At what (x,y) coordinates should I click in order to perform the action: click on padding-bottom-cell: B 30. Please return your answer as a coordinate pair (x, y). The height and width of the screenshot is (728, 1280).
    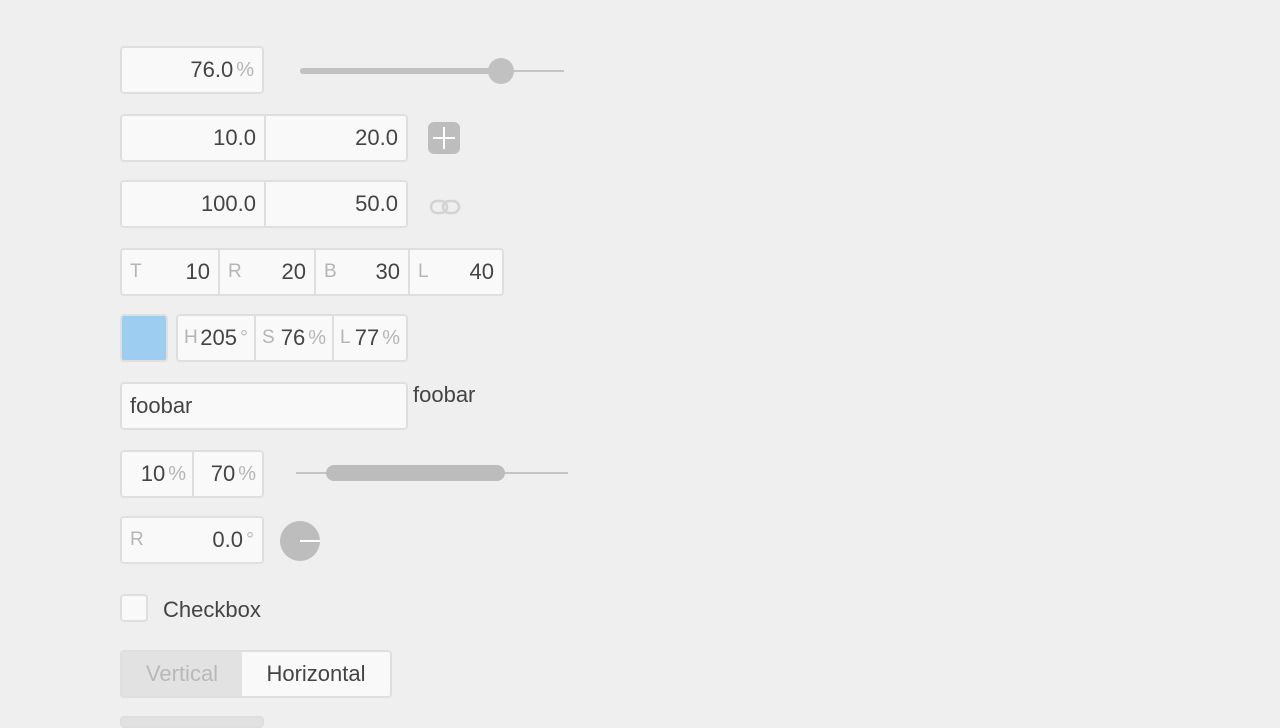
    Looking at the image, I should click on (361, 272).